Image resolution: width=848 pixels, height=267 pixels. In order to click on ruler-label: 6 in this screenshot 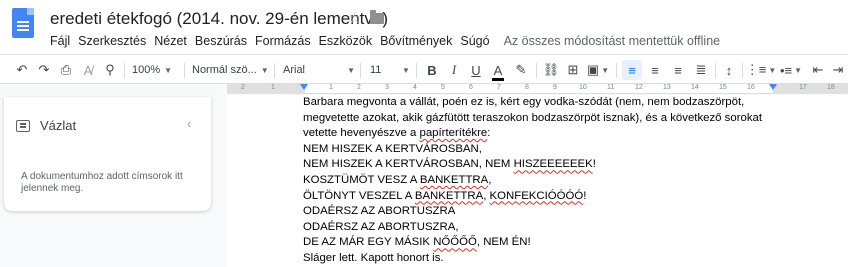, I will do `click(471, 87)`.